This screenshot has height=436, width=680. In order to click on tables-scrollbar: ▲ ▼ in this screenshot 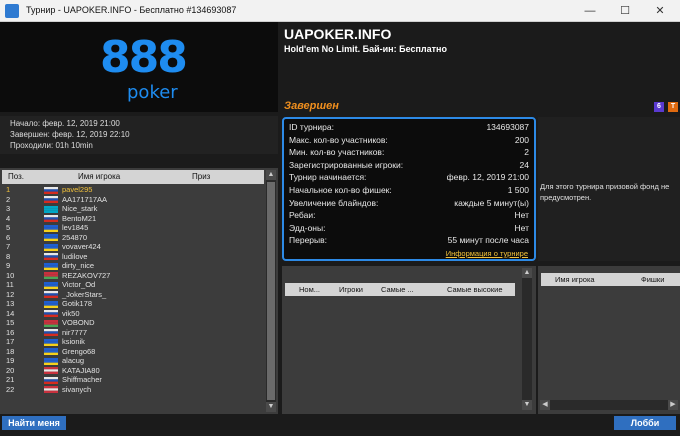, I will do `click(527, 339)`.